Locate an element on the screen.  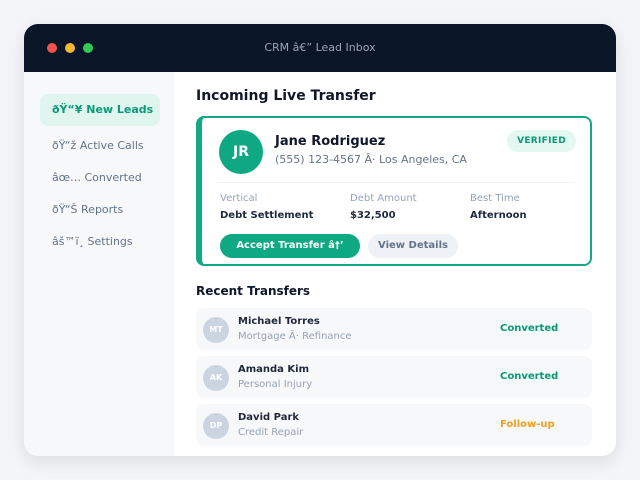
title-bar: CRM â€” Lead Inbox is located at coordinates (320, 48).